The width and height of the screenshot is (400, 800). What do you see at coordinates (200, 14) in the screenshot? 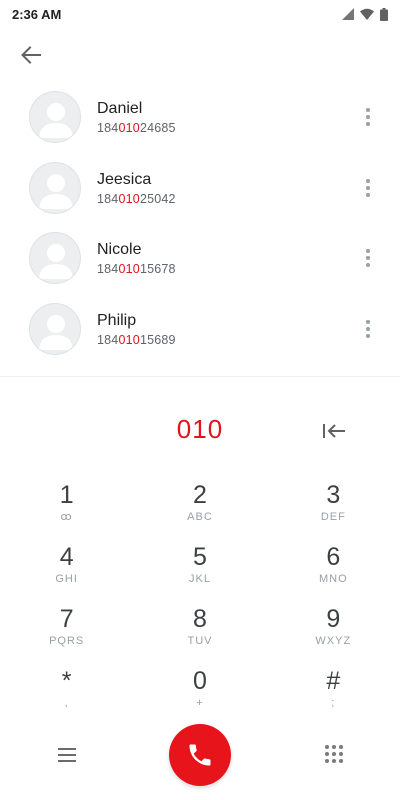
I see `status-bar: 2:36 AM` at bounding box center [200, 14].